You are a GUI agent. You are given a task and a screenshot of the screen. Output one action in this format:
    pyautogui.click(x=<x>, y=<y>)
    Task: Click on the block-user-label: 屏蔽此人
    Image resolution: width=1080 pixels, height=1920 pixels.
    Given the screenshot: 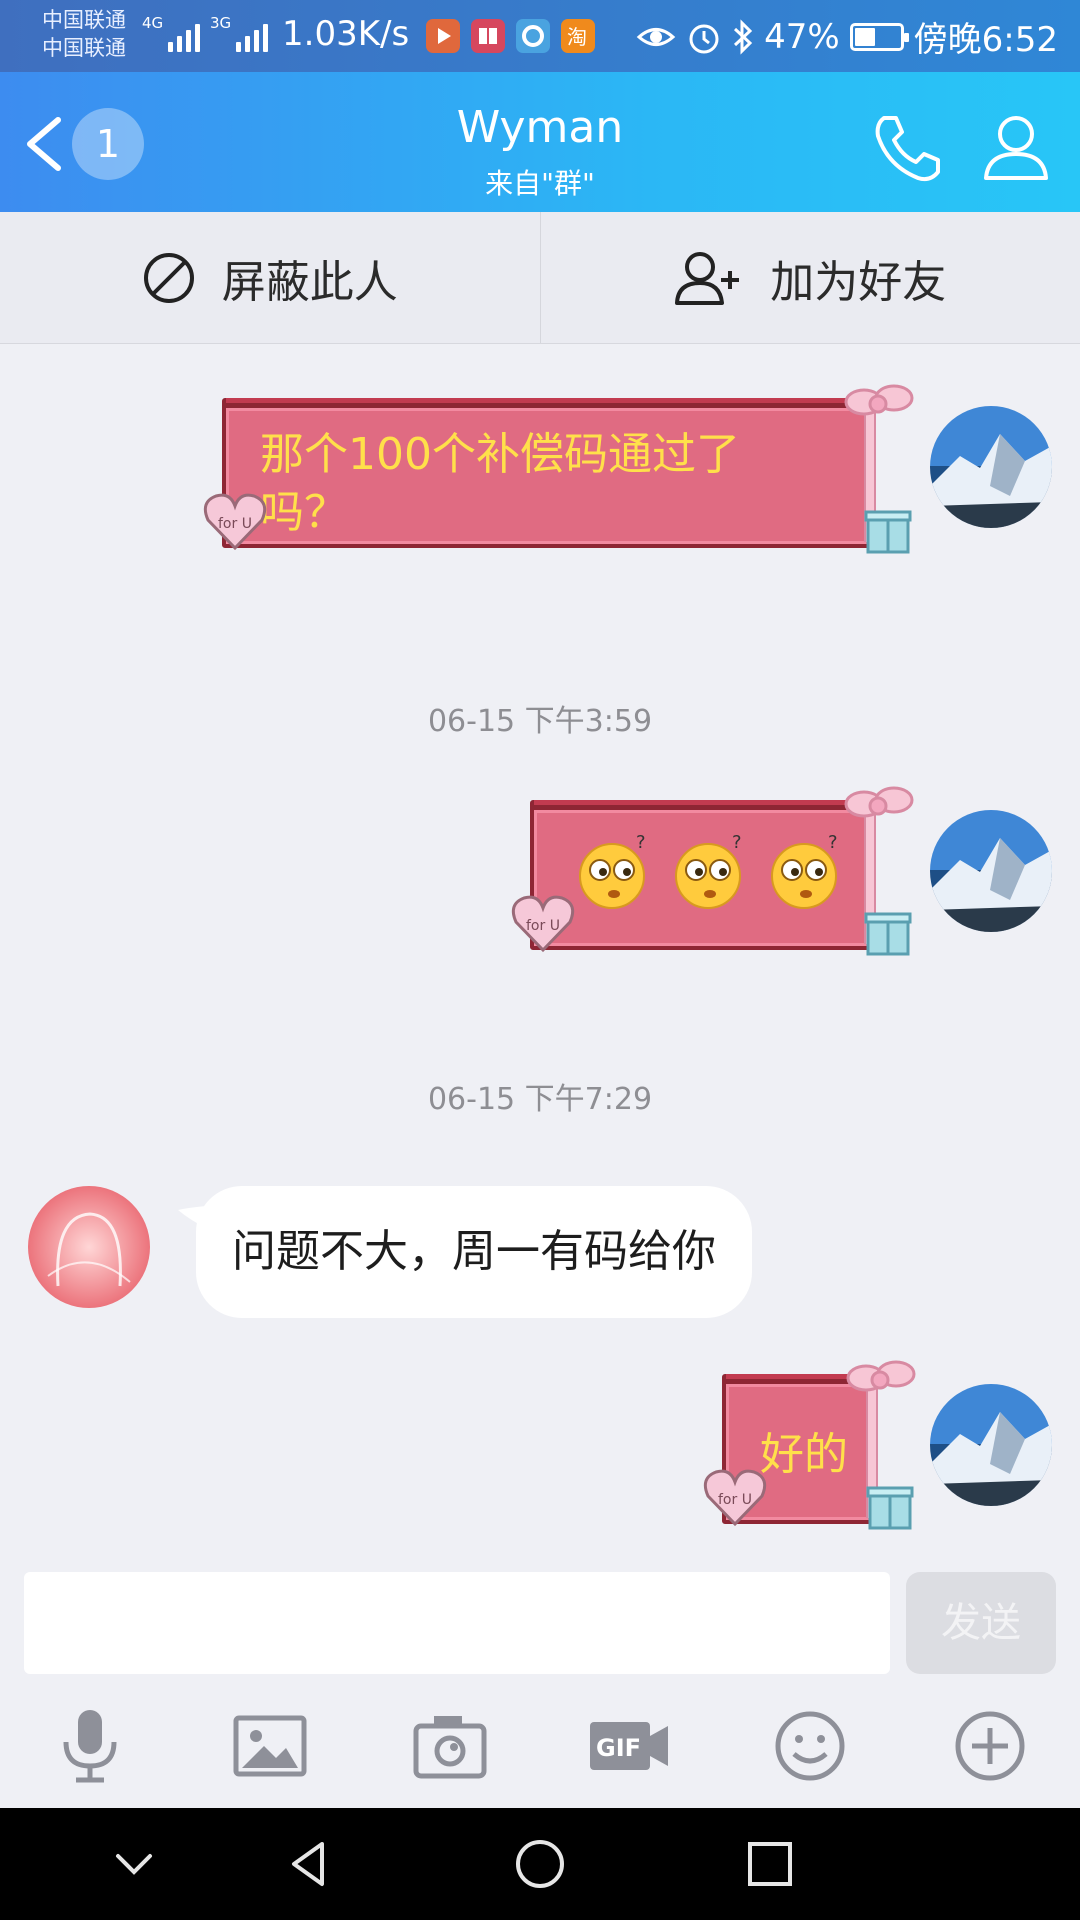 What is the action you would take?
    pyautogui.click(x=309, y=282)
    